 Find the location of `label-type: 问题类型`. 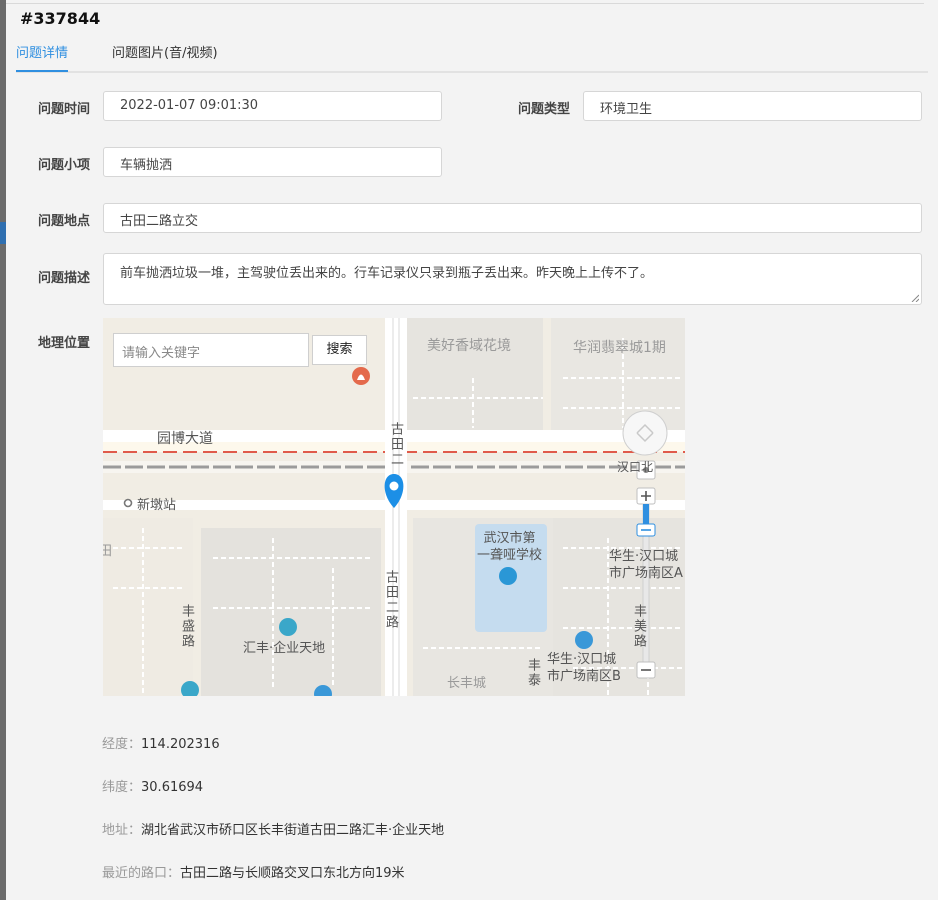

label-type: 问题类型 is located at coordinates (543, 109).